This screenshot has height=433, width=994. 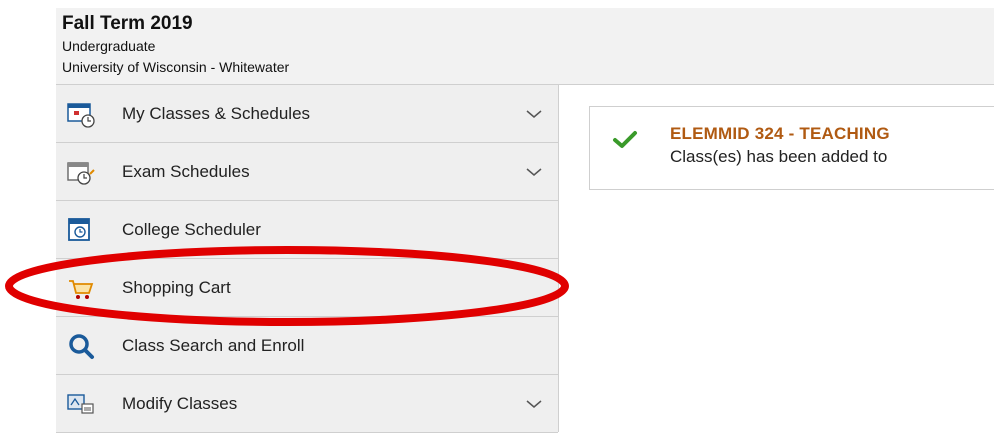 What do you see at coordinates (307, 230) in the screenshot?
I see `sidebar-item-college-scheduler: College Scheduler` at bounding box center [307, 230].